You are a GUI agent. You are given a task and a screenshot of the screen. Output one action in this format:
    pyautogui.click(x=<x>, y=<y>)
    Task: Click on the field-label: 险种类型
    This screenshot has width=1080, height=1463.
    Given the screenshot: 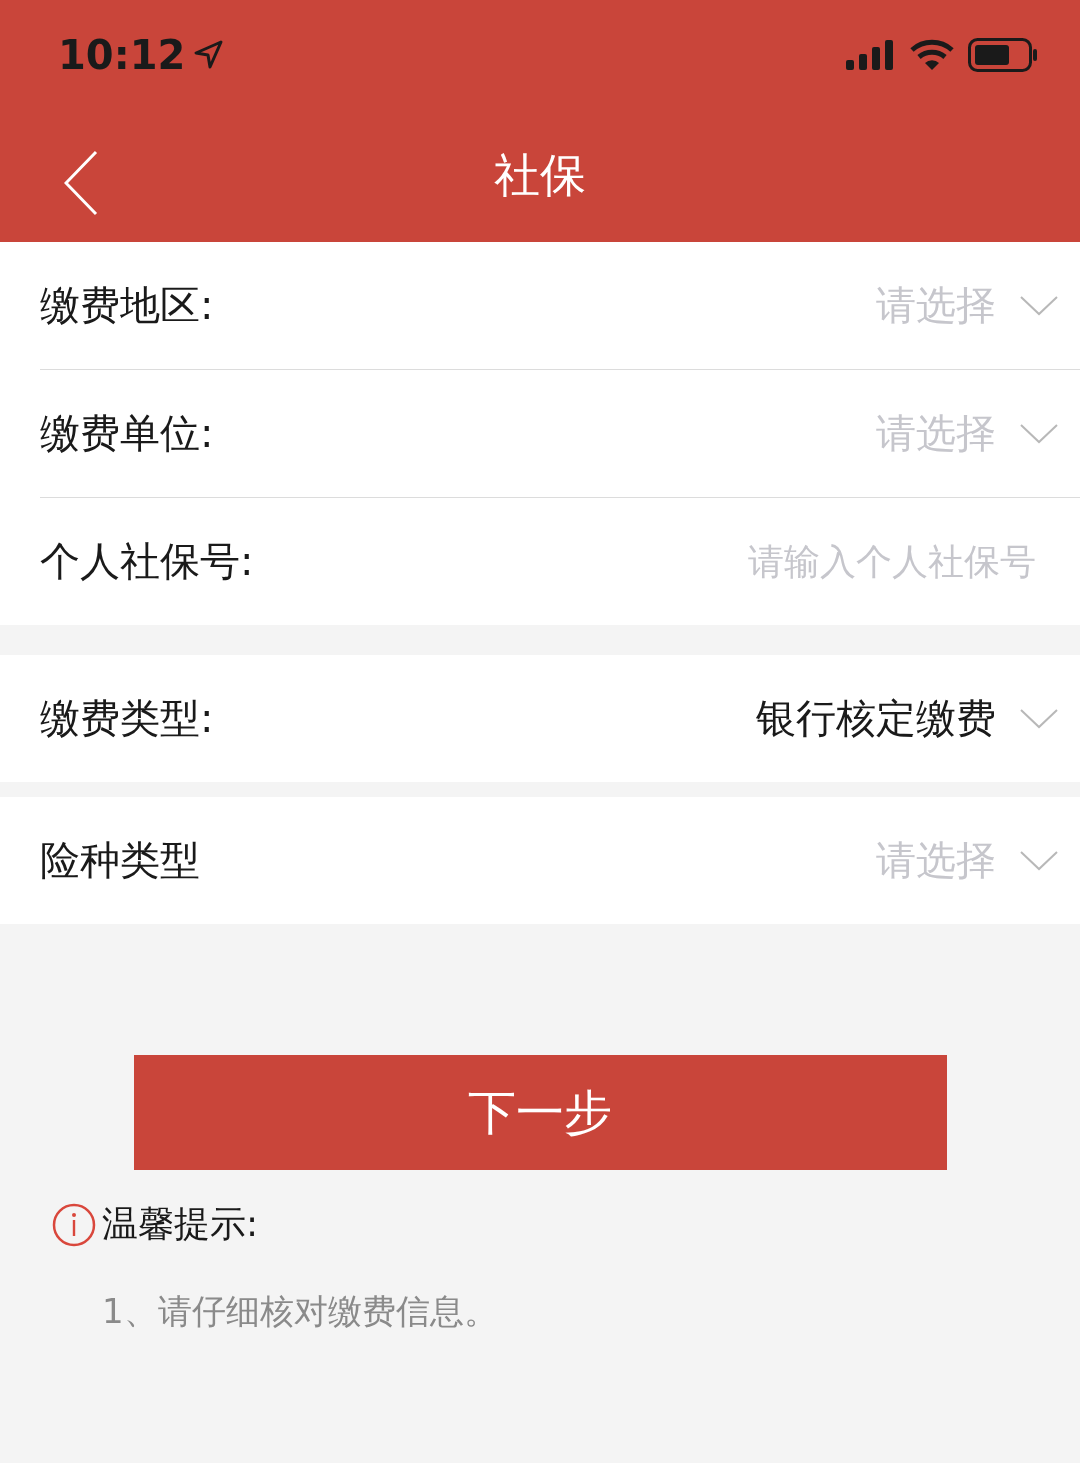 What is the action you would take?
    pyautogui.click(x=120, y=860)
    